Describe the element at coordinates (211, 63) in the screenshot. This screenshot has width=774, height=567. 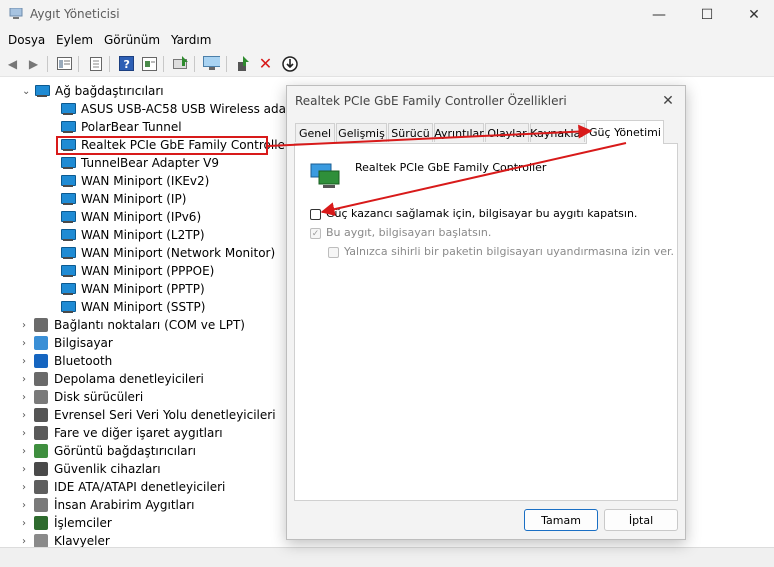
I see `monitor-icon` at that location.